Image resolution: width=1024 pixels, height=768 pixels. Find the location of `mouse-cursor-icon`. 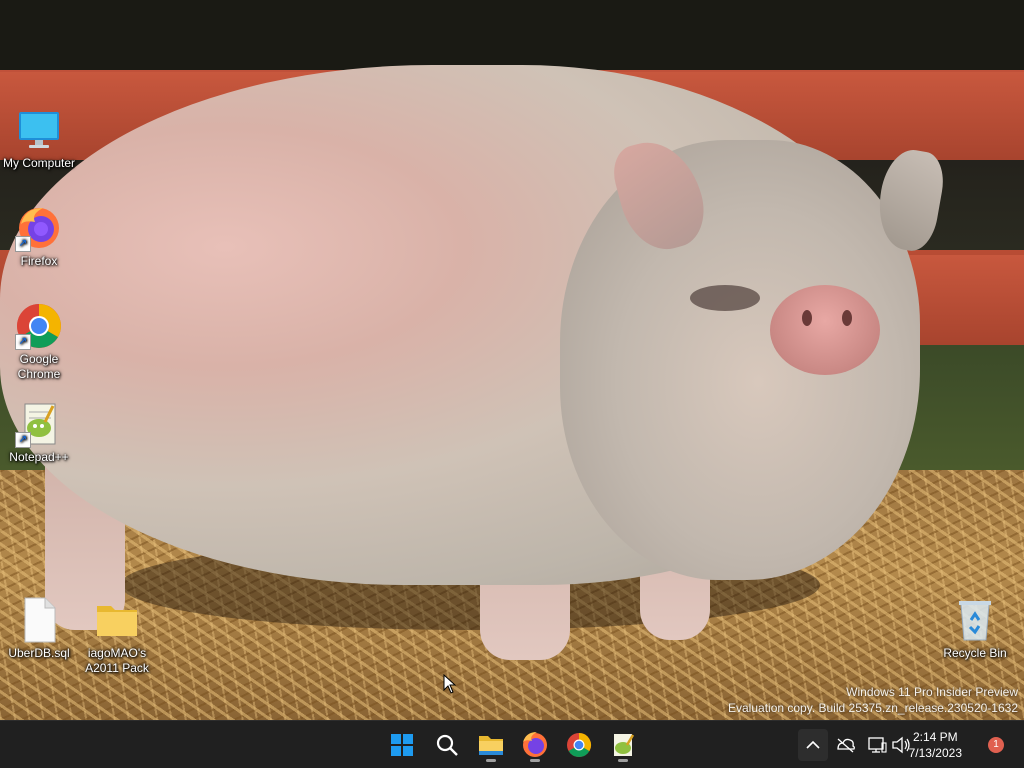

mouse-cursor-icon is located at coordinates (450, 686).